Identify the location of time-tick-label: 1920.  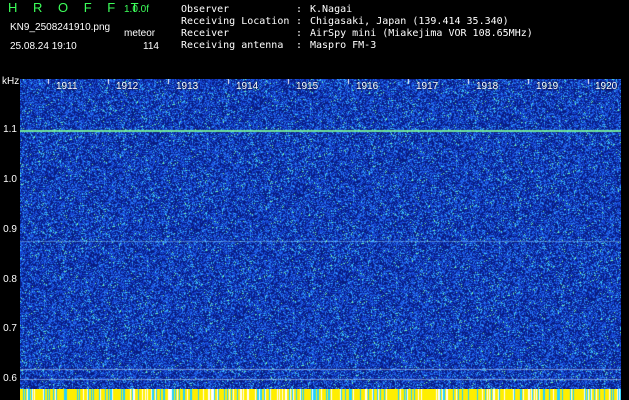
(606, 86).